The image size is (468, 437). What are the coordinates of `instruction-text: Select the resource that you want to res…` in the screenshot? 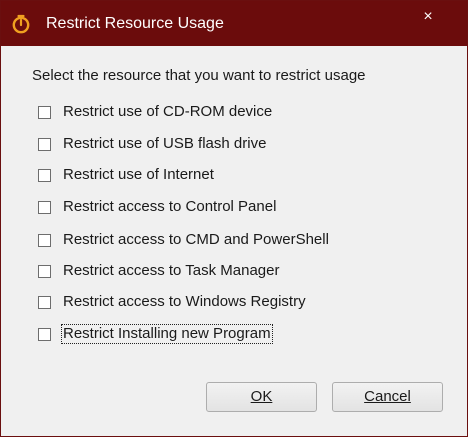 It's located at (199, 75).